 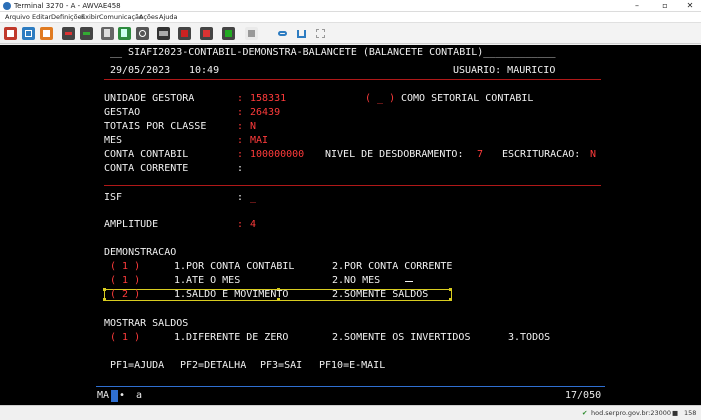 What do you see at coordinates (7, 6) in the screenshot?
I see `app-icon` at bounding box center [7, 6].